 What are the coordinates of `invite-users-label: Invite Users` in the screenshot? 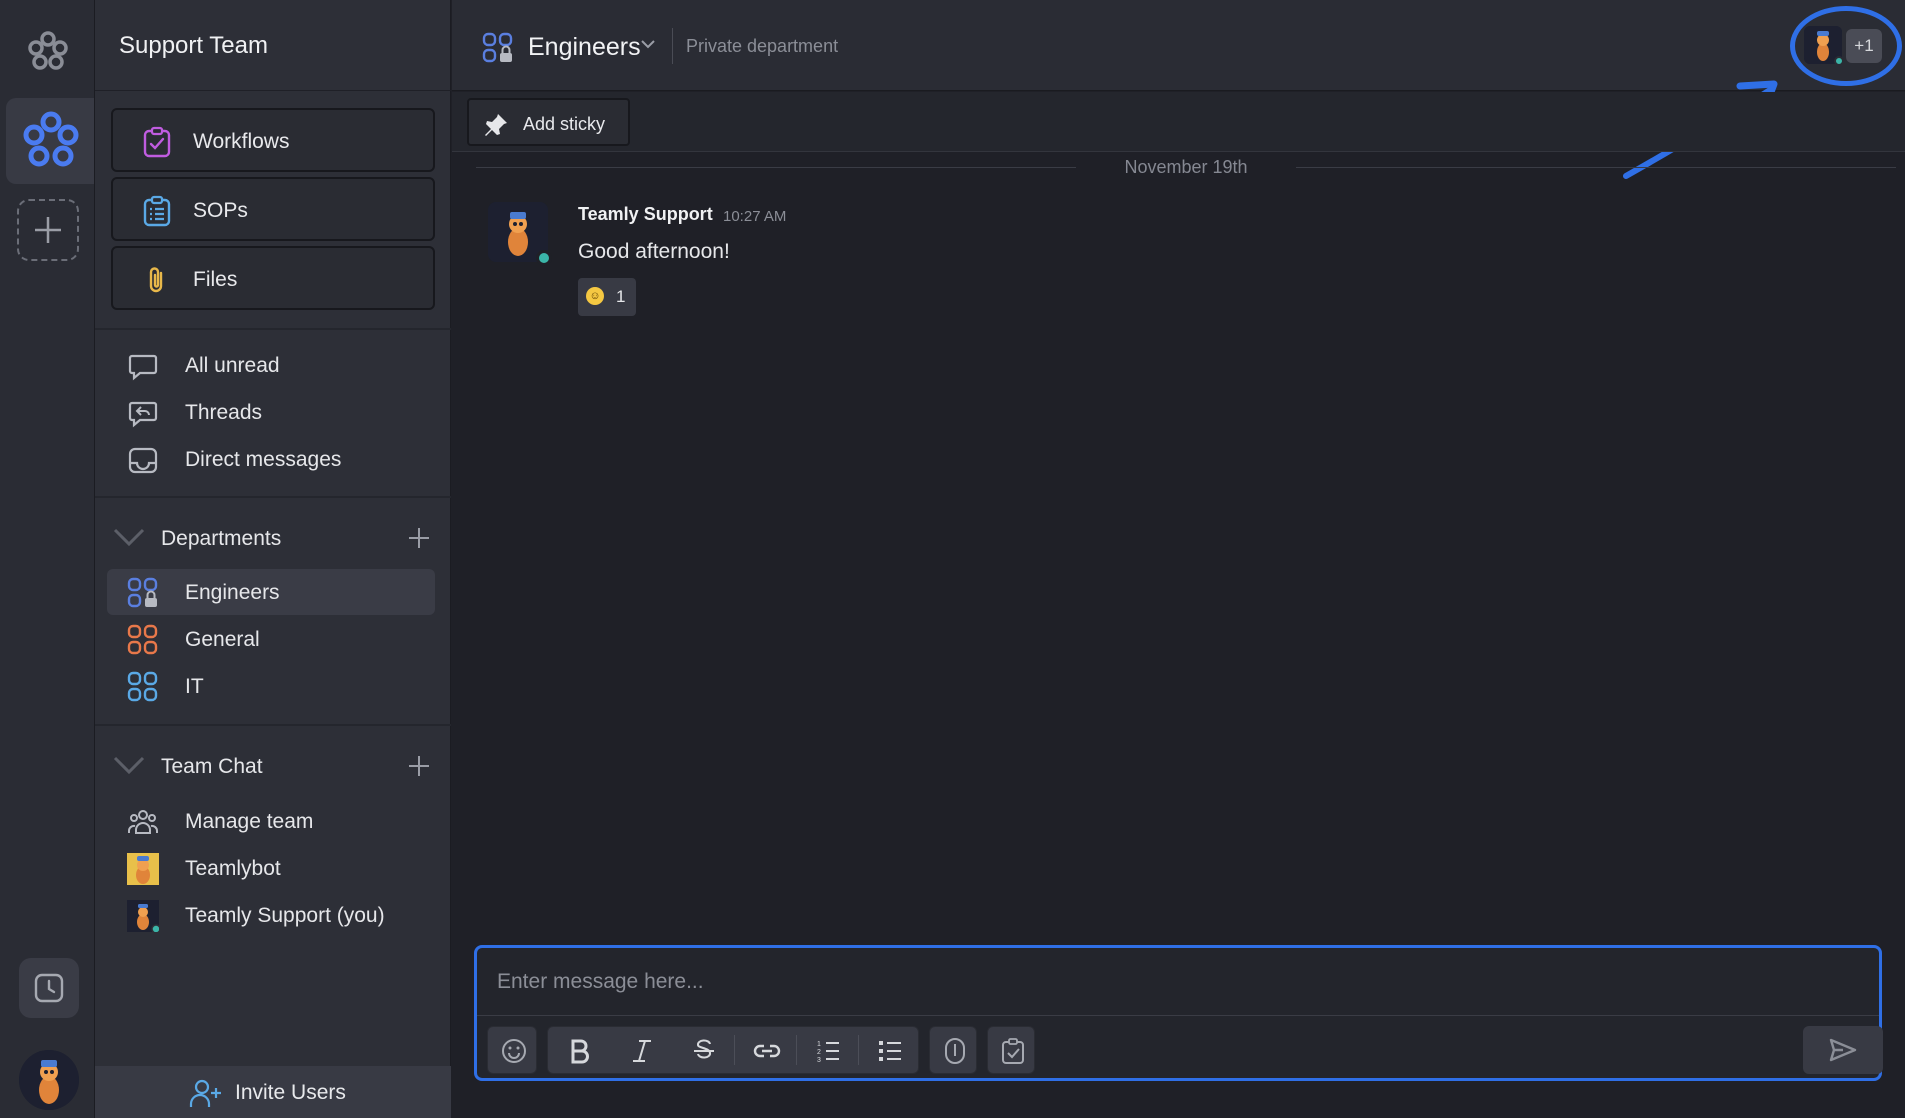 It's located at (290, 1092).